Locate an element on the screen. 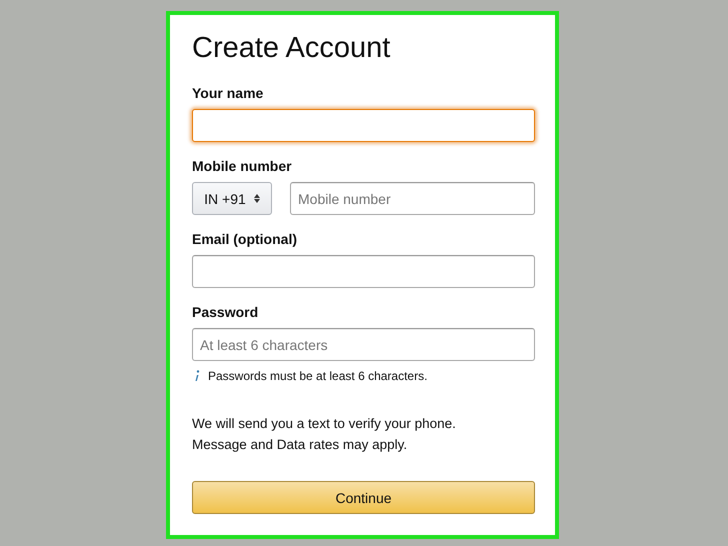  field-label: Your name is located at coordinates (228, 93).